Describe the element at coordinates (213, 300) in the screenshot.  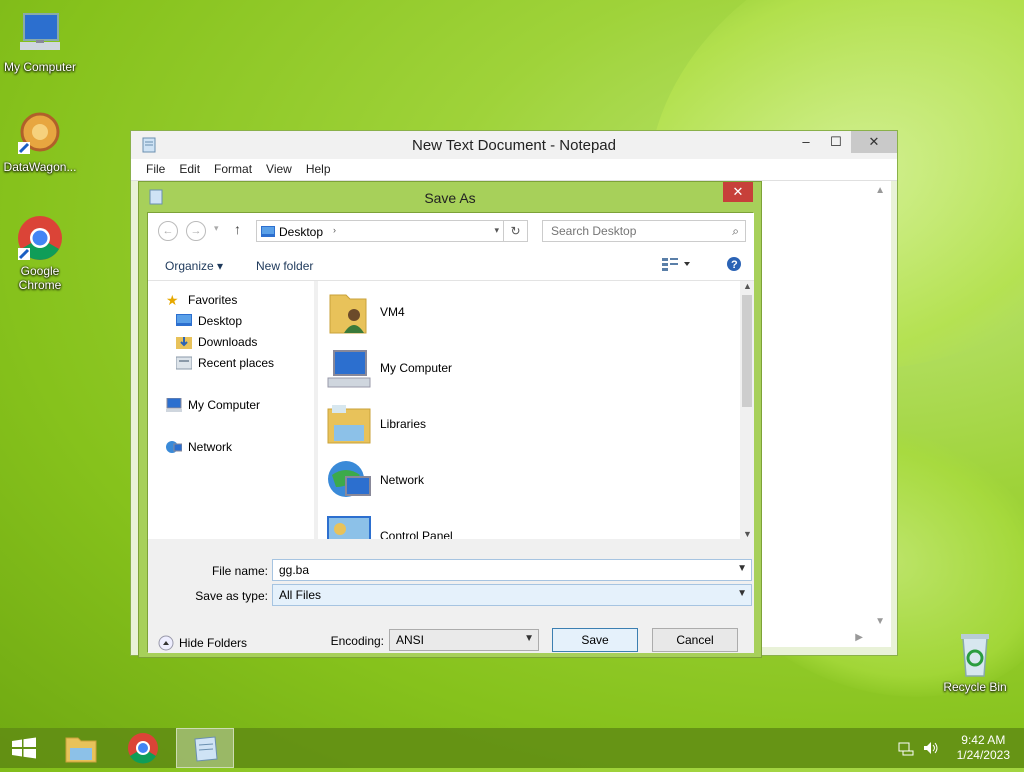
I see `nav-label: Favorites` at that location.